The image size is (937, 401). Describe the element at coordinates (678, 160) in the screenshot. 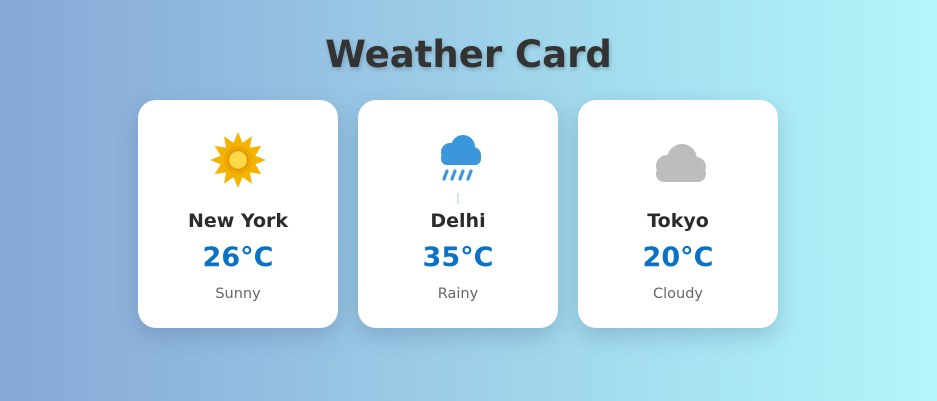

I see `cloud-icon` at that location.